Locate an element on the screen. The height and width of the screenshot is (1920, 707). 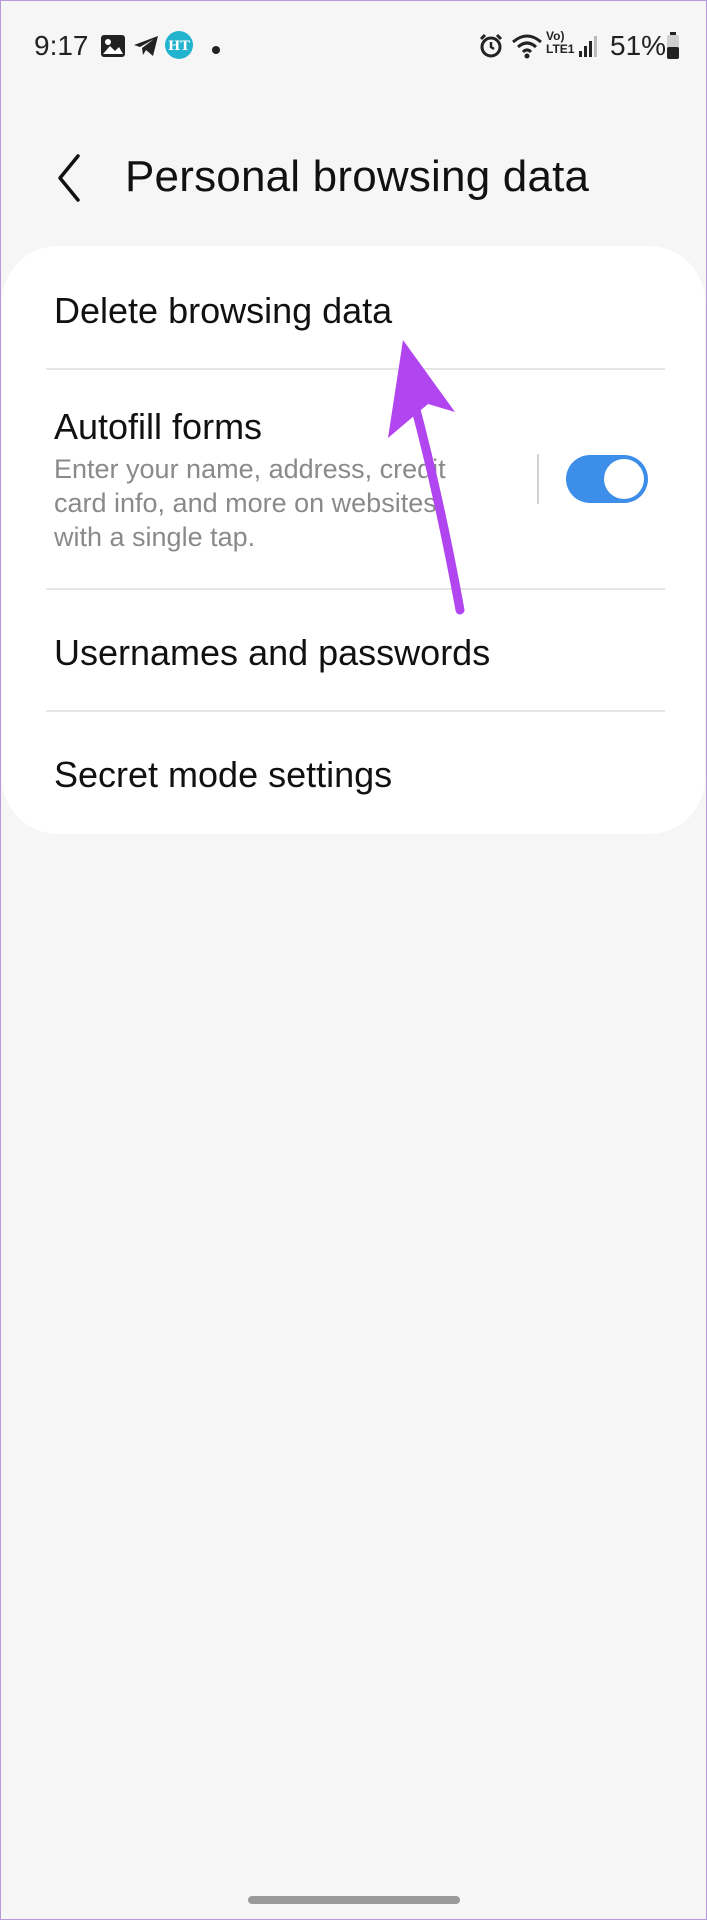
secret-mode-settings-item: Secret mode settings is located at coordinates (353, 773).